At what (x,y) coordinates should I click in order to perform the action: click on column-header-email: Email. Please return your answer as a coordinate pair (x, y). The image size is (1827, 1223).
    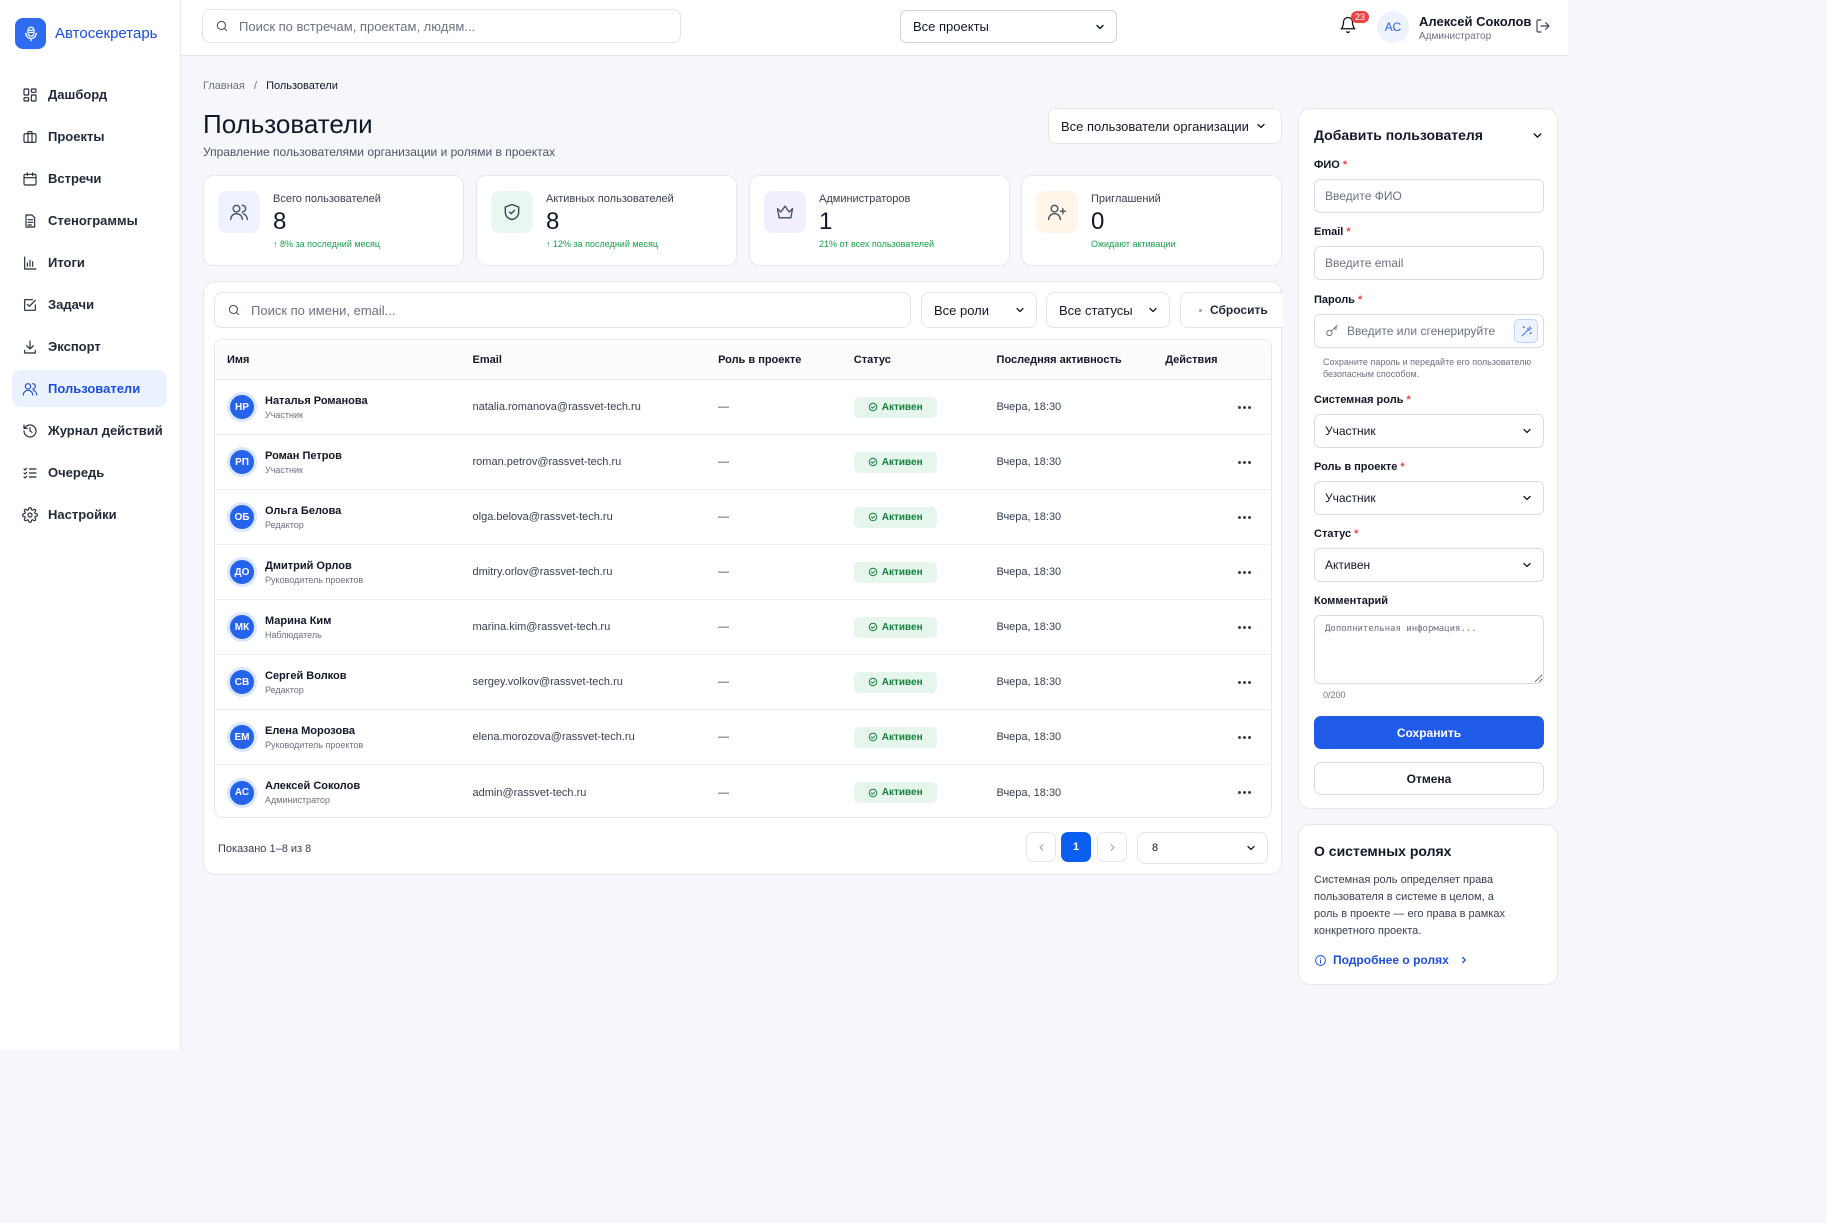
    Looking at the image, I should click on (596, 360).